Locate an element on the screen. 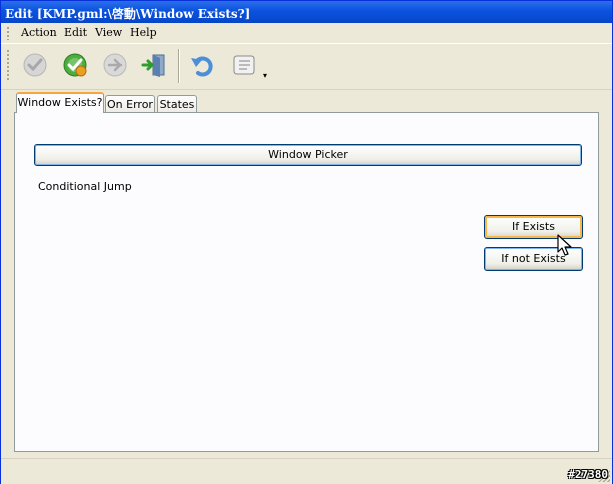 The width and height of the screenshot is (613, 484). undo-icon is located at coordinates (202, 66).